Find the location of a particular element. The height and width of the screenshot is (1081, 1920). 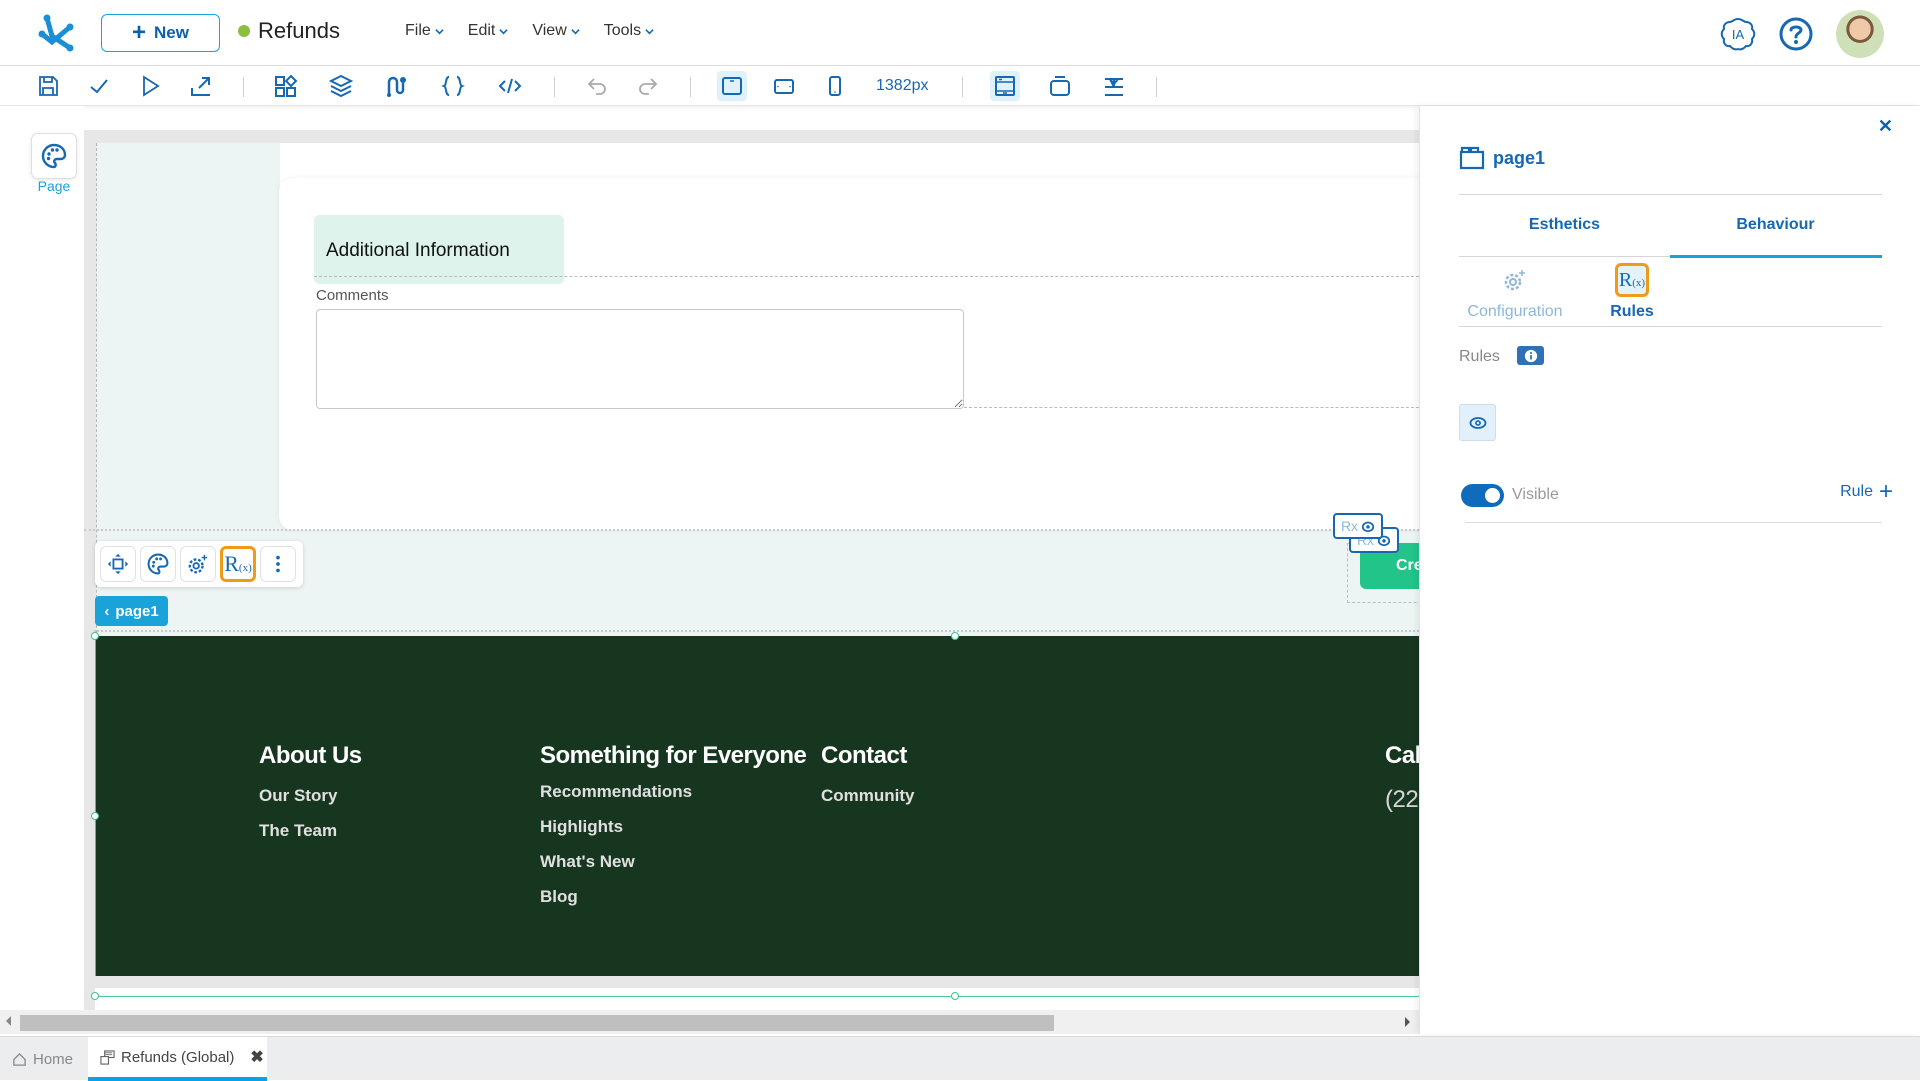

export-icon is located at coordinates (201, 86).